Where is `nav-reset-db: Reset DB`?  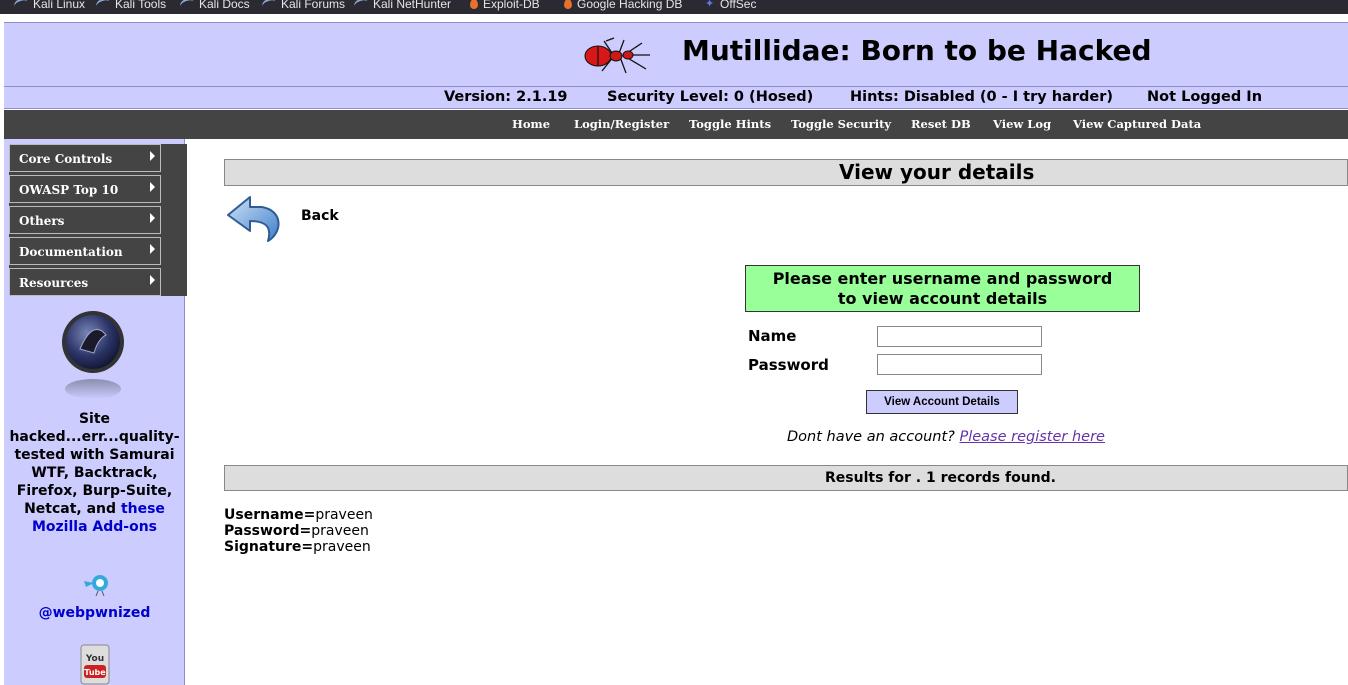 nav-reset-db: Reset DB is located at coordinates (941, 124).